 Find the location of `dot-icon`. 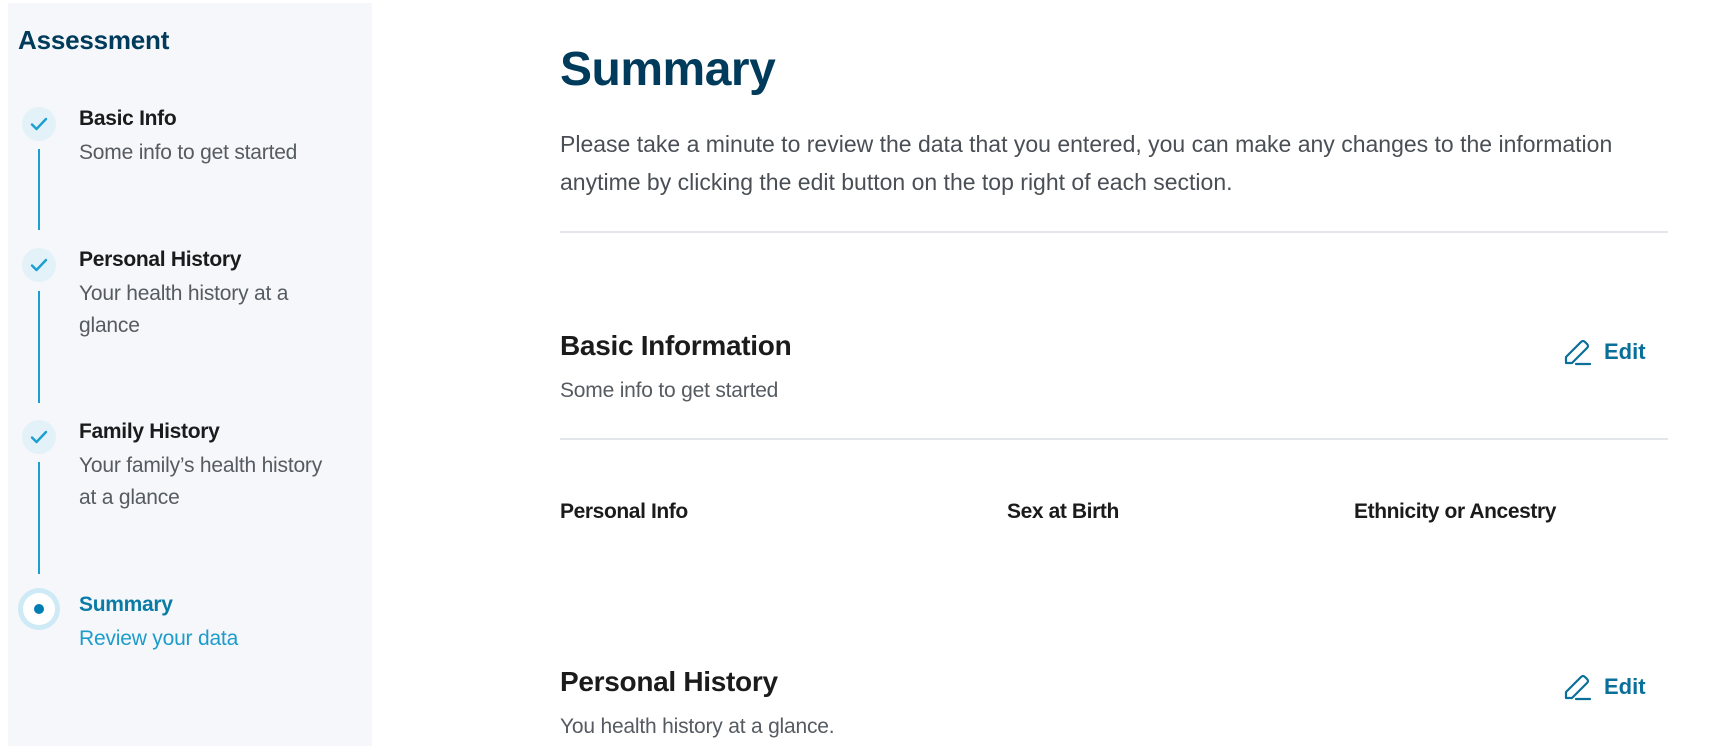

dot-icon is located at coordinates (39, 609).